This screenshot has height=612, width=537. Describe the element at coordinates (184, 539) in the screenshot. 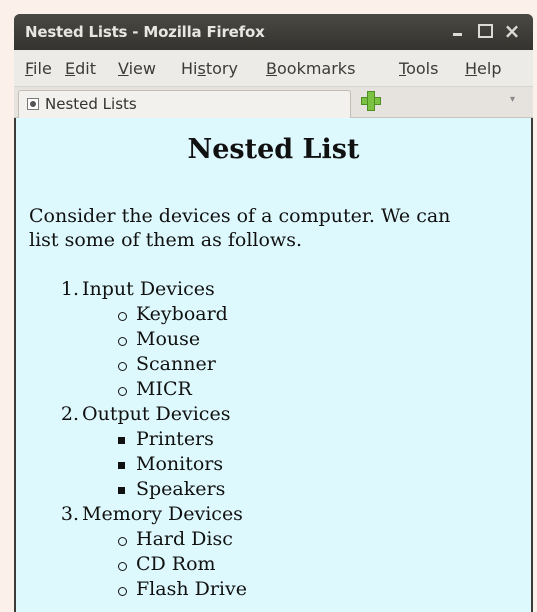

I see `sublist-item-label: Hard Disc` at that location.